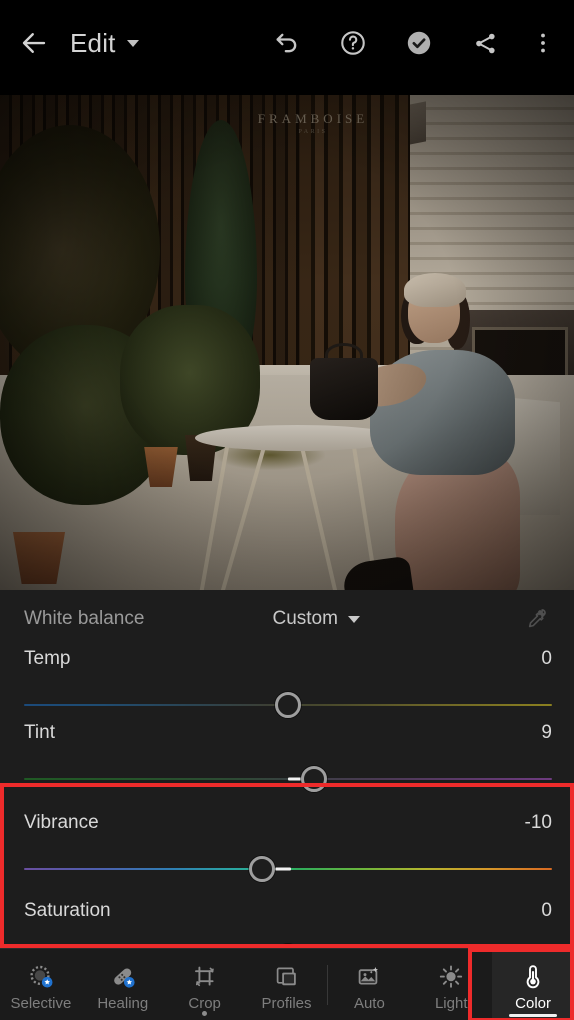 This screenshot has height=1020, width=574. What do you see at coordinates (546, 732) in the screenshot?
I see `slider-tint-value: 9` at bounding box center [546, 732].